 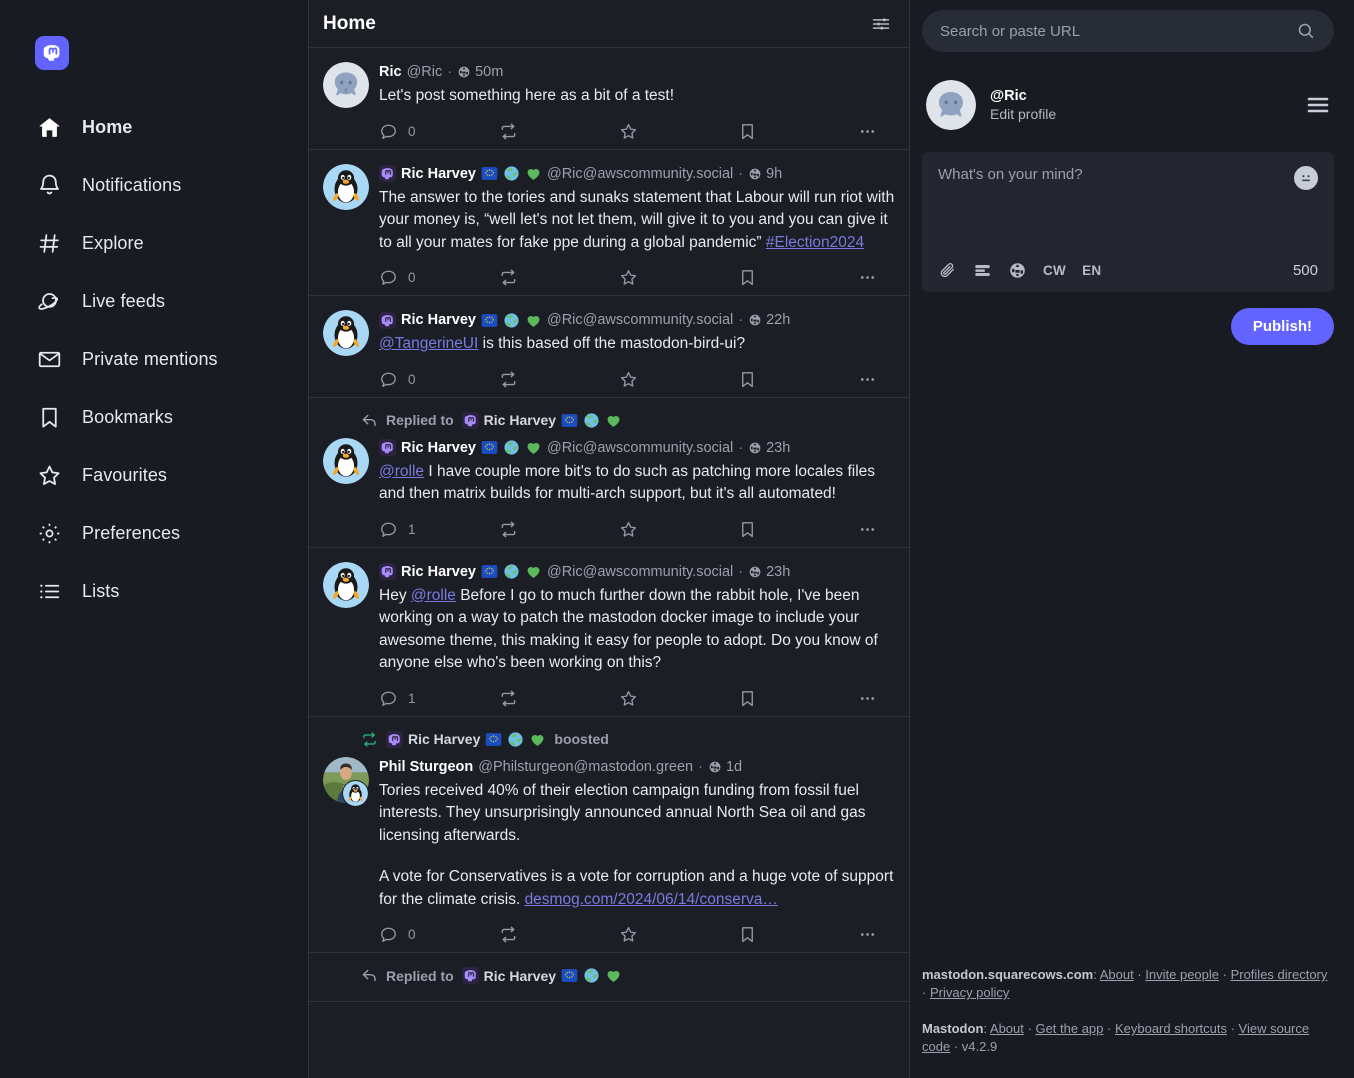 I want to click on sidebar-item-home: Home, so click(x=154, y=127).